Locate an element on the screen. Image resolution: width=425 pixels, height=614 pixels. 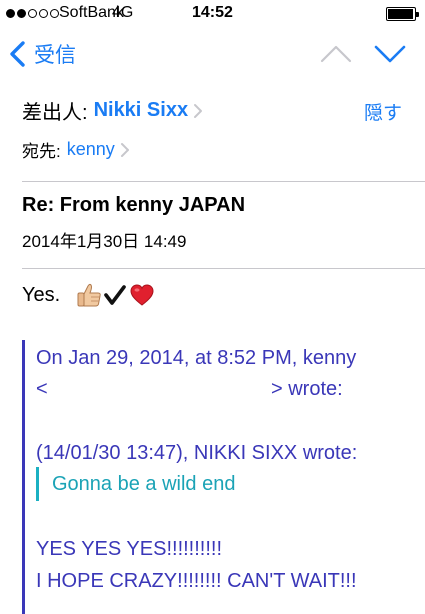
message-greeting: Yes. is located at coordinates (41, 294).